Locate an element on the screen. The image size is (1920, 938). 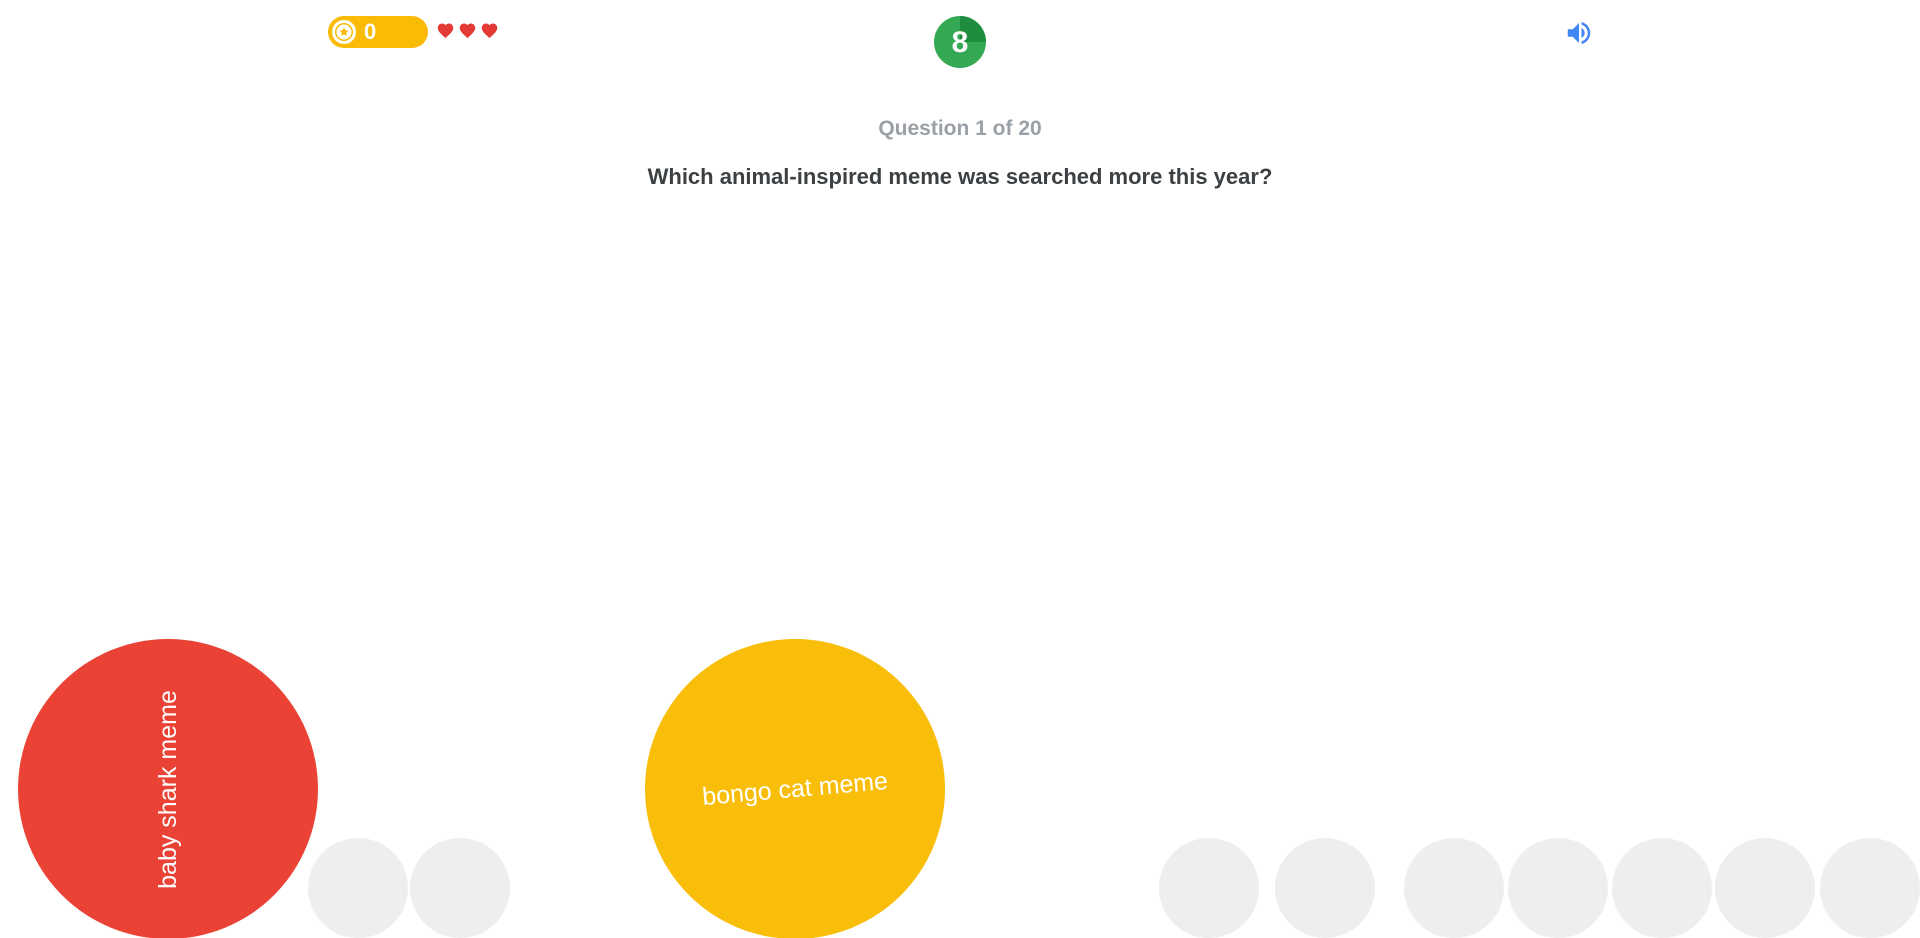
timer-value: 8 is located at coordinates (960, 42).